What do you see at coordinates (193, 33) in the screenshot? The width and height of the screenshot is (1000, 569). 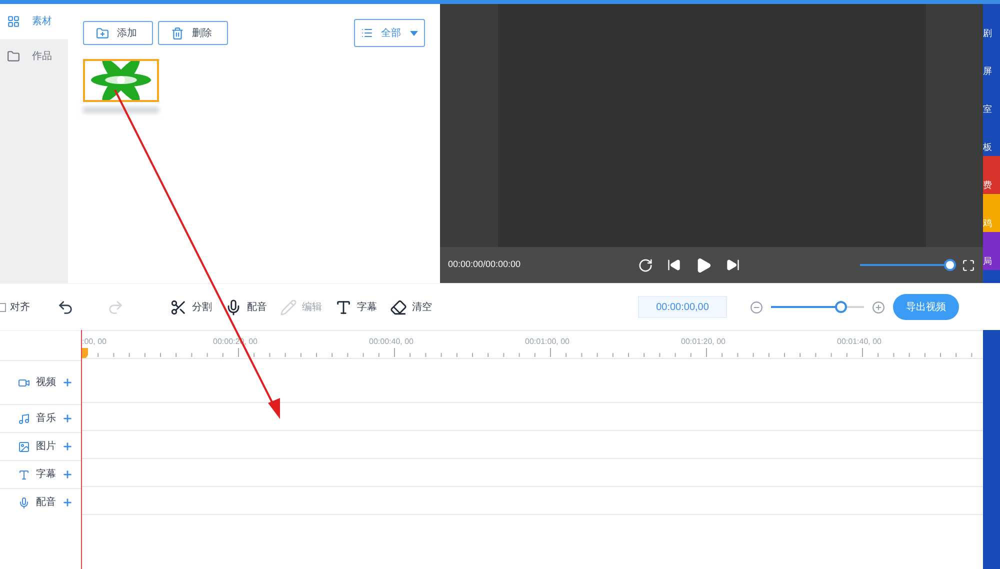 I see `toolbar-button: 删除` at bounding box center [193, 33].